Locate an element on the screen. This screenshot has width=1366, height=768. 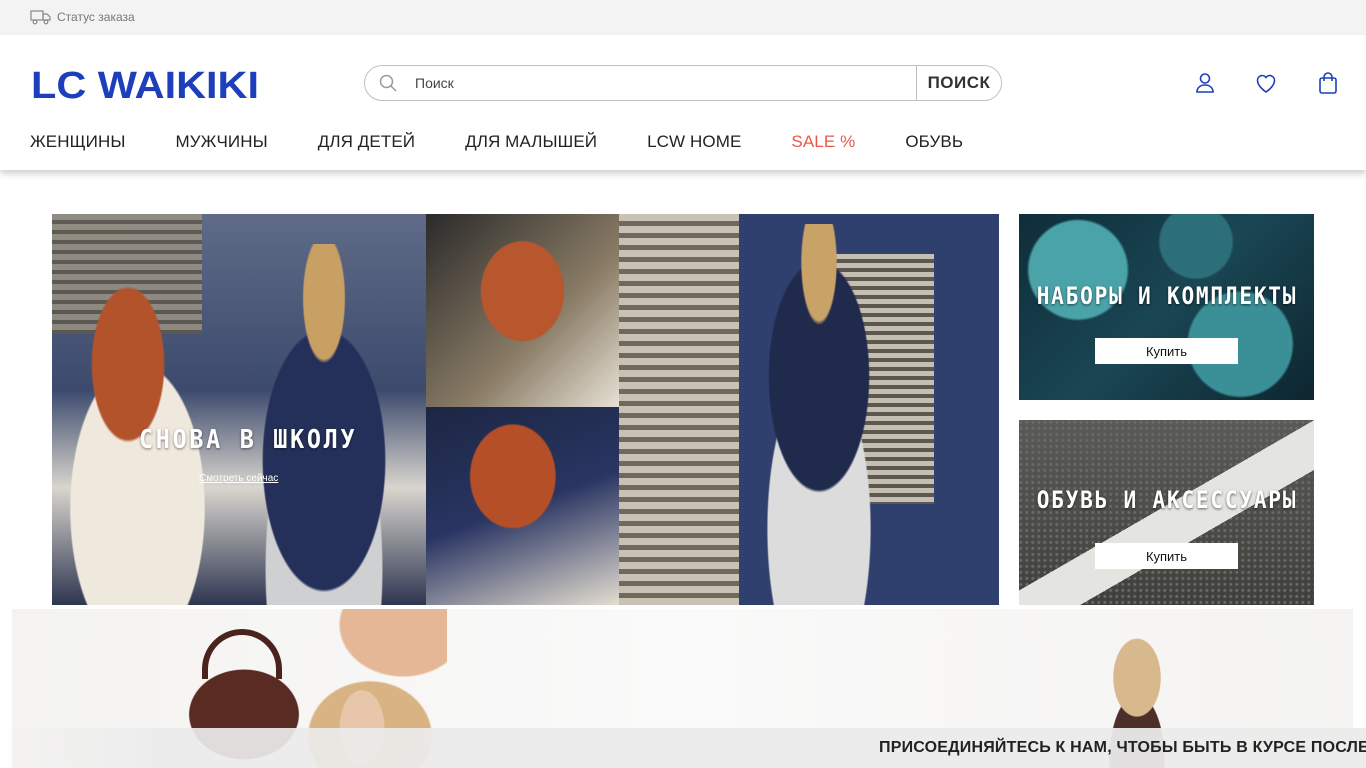
nav-item-babies: ДЛЯ МАЛЫШЕЙ is located at coordinates (531, 142).